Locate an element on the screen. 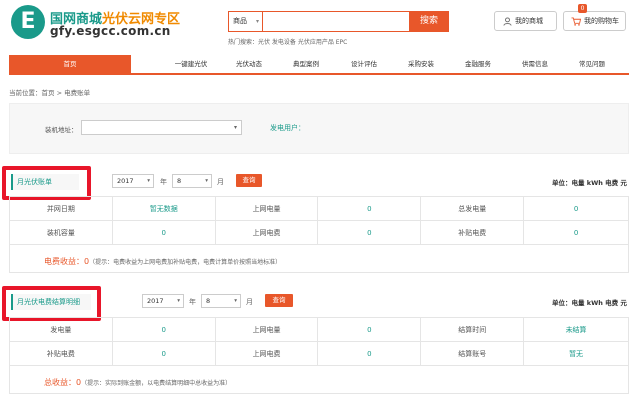 This screenshot has height=402, width=640. nav-item-home: 首页 is located at coordinates (70, 64).